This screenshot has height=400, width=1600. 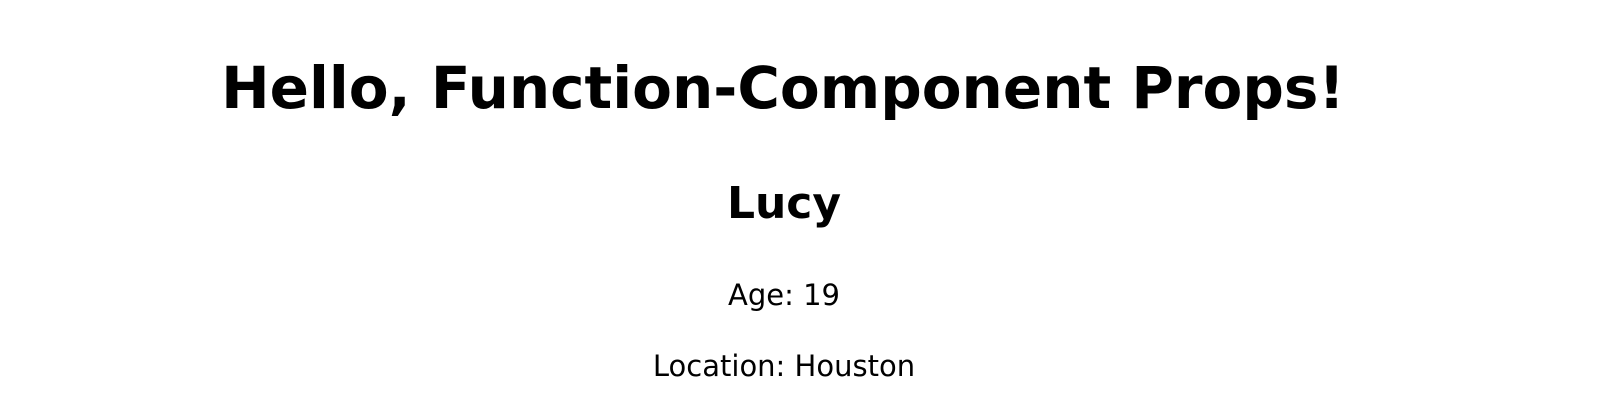 I want to click on profile-location: Location: Houston, so click(x=784, y=366).